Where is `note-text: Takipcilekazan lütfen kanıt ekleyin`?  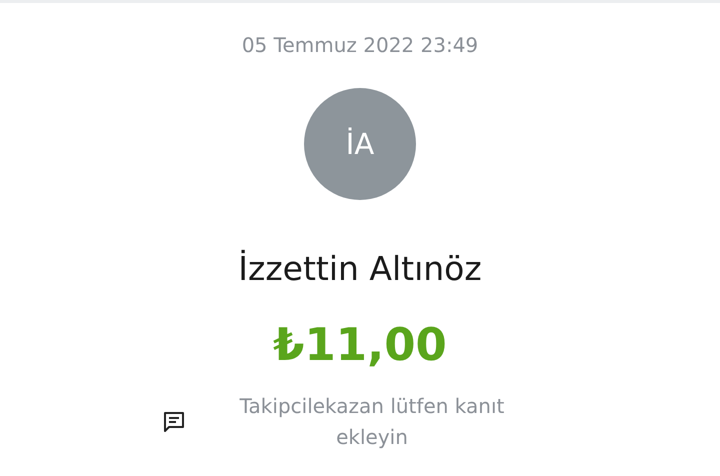
note-text: Takipcilekazan lütfen kanıt ekleyin is located at coordinates (372, 422).